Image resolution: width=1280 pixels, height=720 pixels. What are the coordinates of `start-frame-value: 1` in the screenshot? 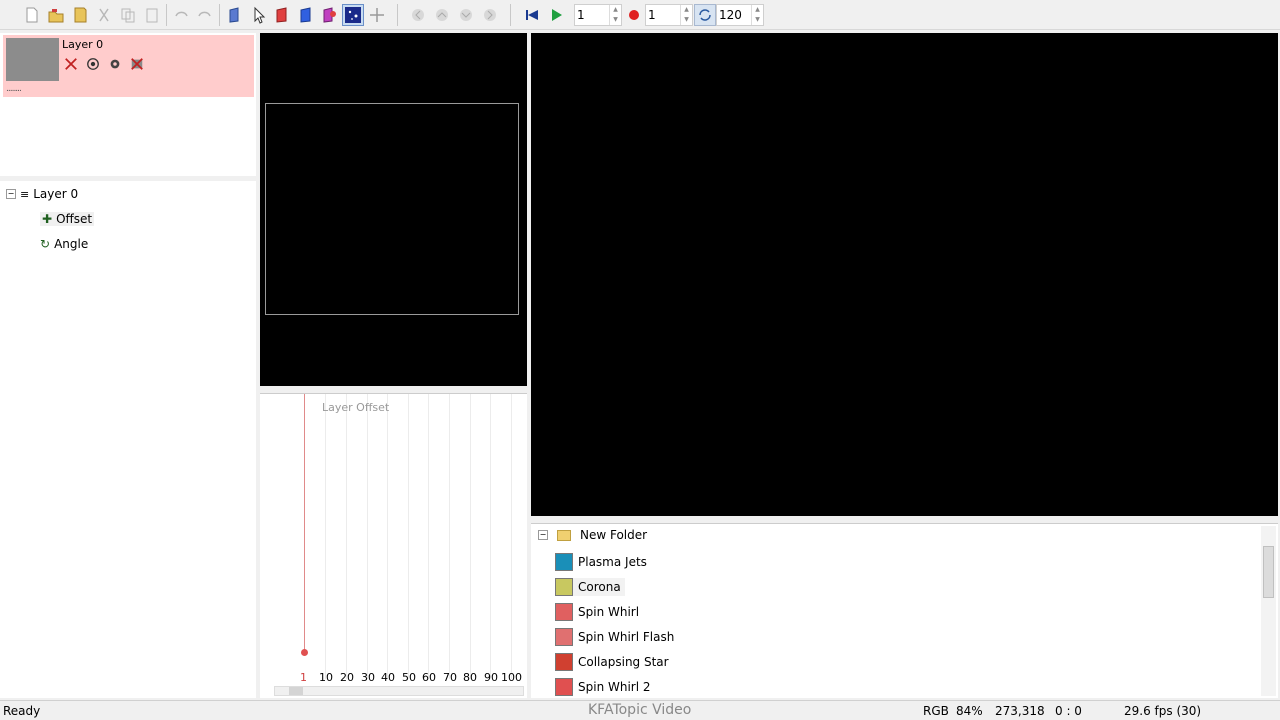 It's located at (581, 15).